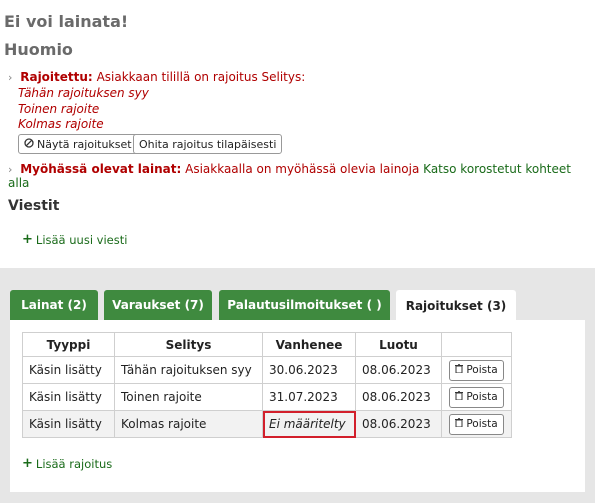 The image size is (595, 503). Describe the element at coordinates (34, 206) in the screenshot. I see `messages-title: Viestit` at that location.